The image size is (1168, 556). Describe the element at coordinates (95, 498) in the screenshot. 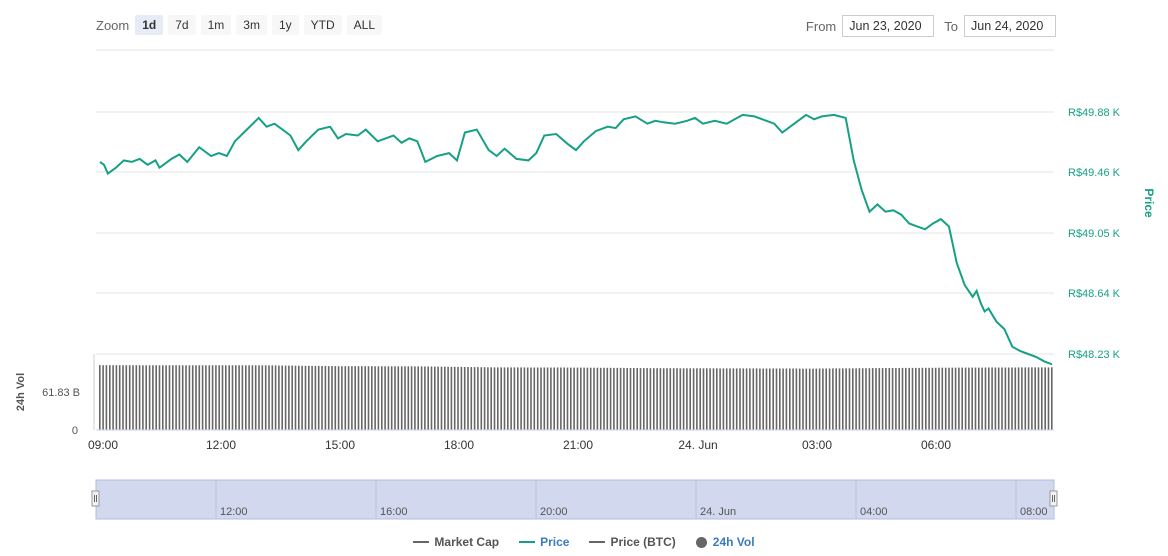

I see `navigator-handle-left` at that location.